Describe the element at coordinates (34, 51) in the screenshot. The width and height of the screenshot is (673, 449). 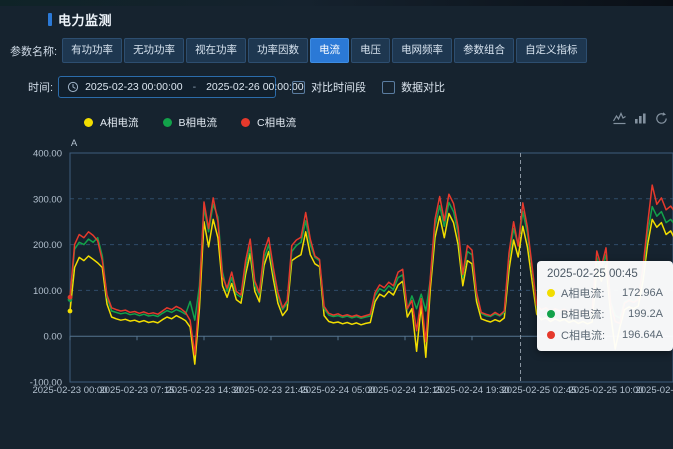
I see `parameter-name-label: 参数名称:` at that location.